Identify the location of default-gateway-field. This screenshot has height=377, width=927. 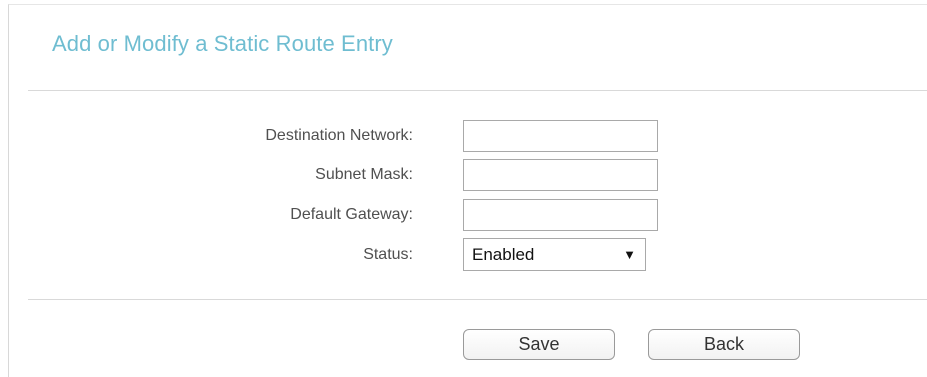
(560, 215).